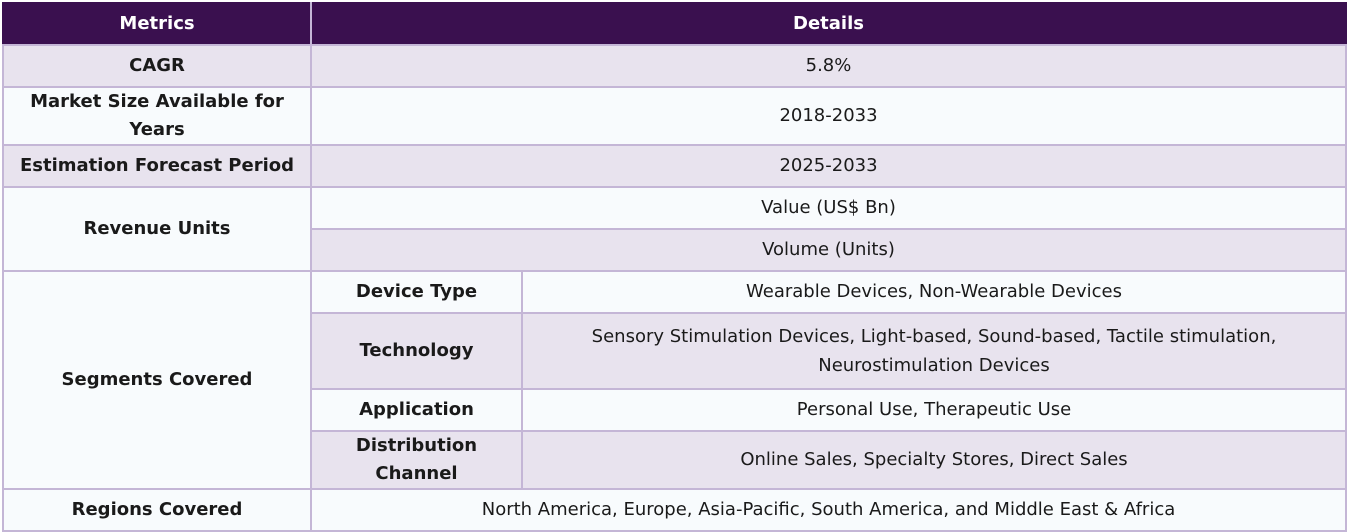 The width and height of the screenshot is (1347, 532). I want to click on segment-name: Application, so click(416, 410).